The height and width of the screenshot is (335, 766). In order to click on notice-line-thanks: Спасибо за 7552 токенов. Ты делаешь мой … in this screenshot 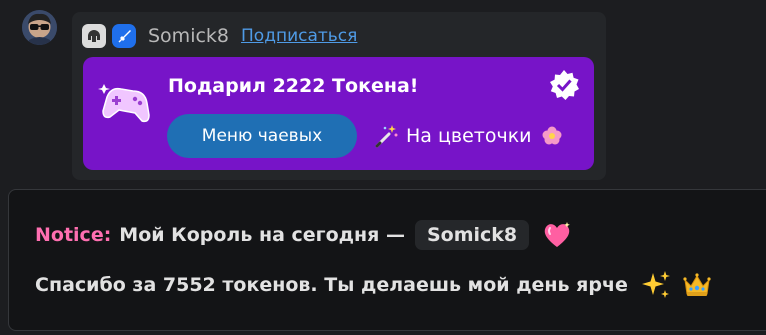, I will do `click(373, 285)`.